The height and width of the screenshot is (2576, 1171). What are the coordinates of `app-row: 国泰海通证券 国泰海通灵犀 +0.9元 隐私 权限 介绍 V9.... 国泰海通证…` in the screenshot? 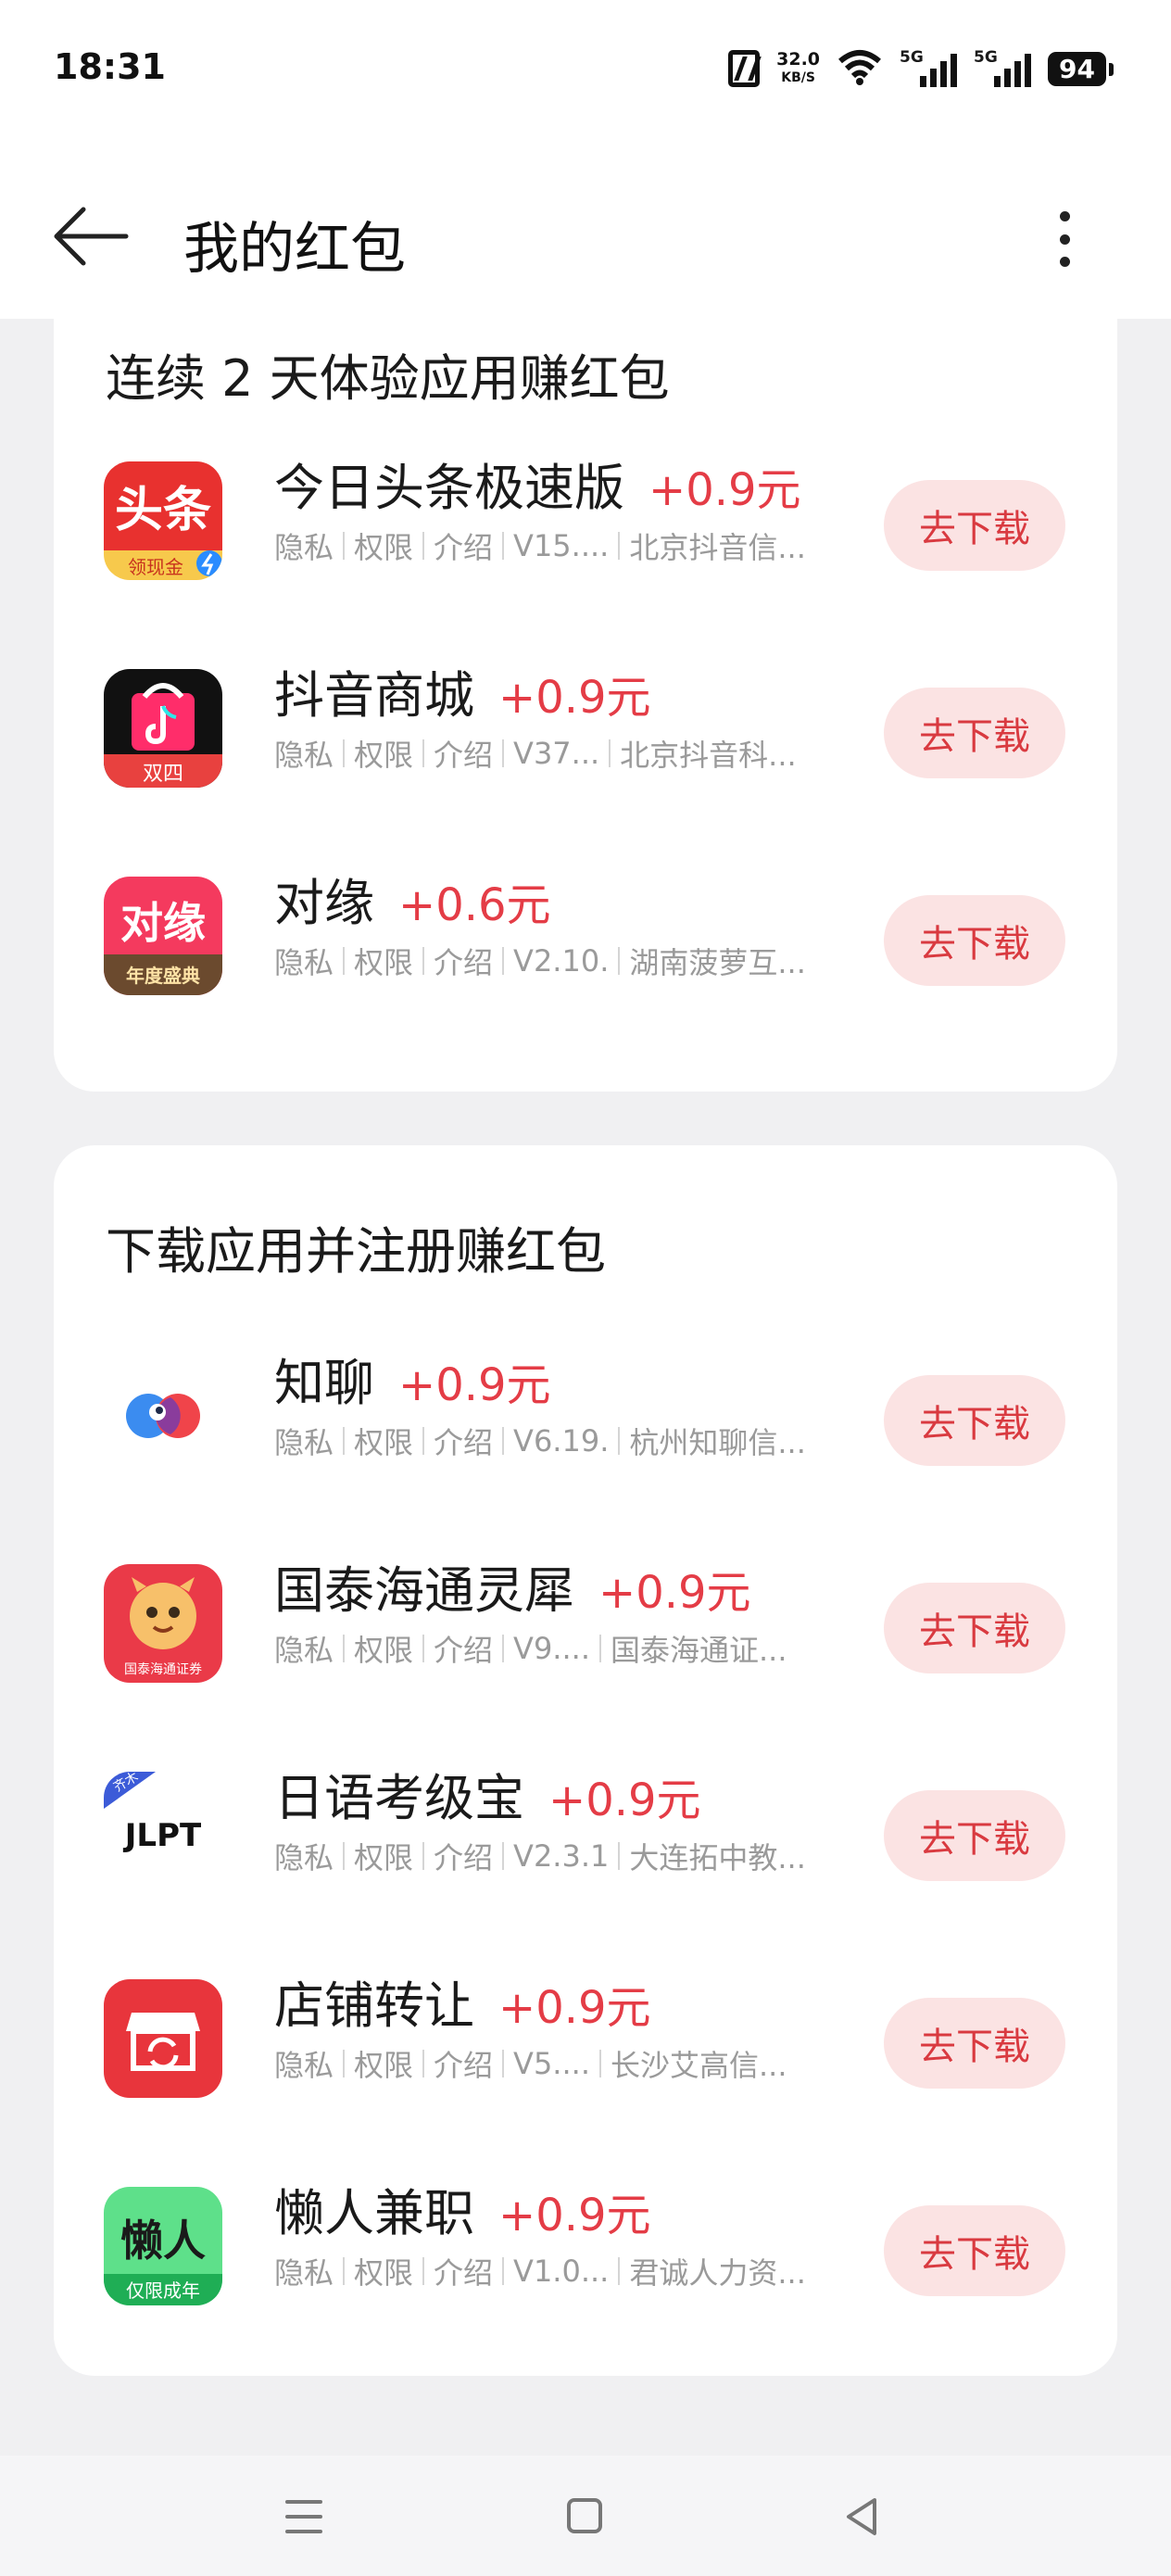 It's located at (585, 1611).